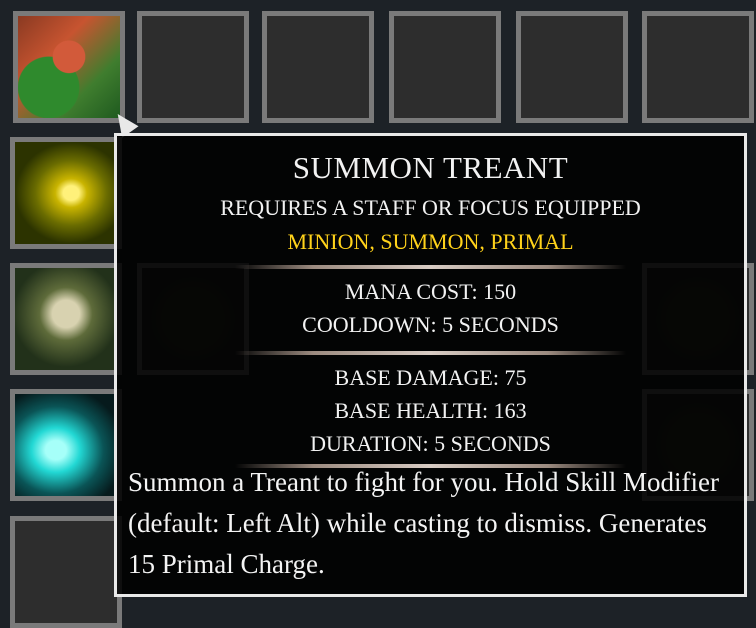  Describe the element at coordinates (430, 324) in the screenshot. I see `cooldown: COOLDOWN: 5 SECONDS` at that location.